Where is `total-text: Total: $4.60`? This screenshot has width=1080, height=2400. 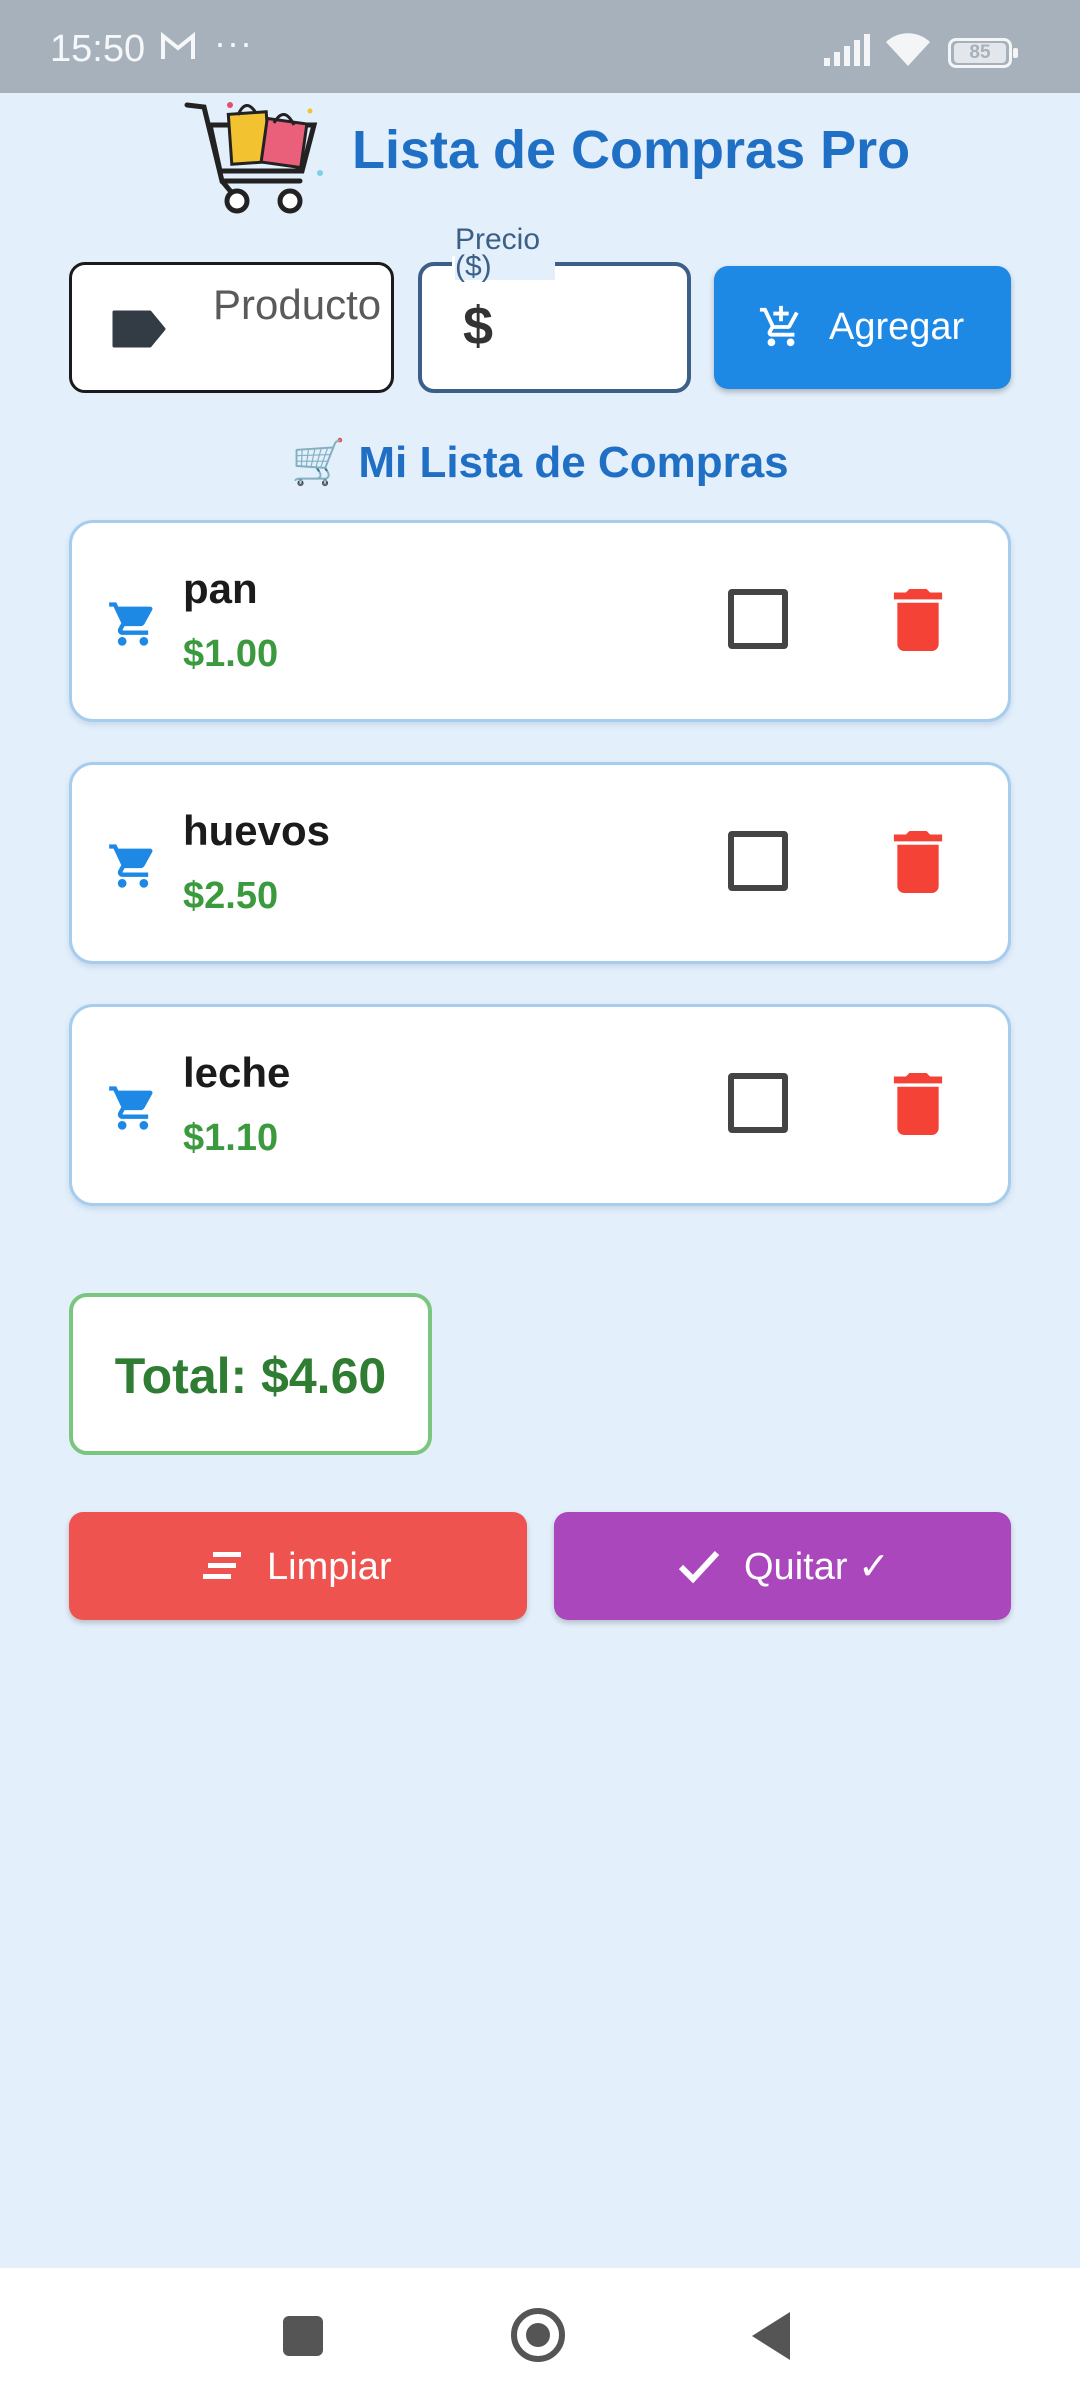 total-text: Total: $4.60 is located at coordinates (250, 1376).